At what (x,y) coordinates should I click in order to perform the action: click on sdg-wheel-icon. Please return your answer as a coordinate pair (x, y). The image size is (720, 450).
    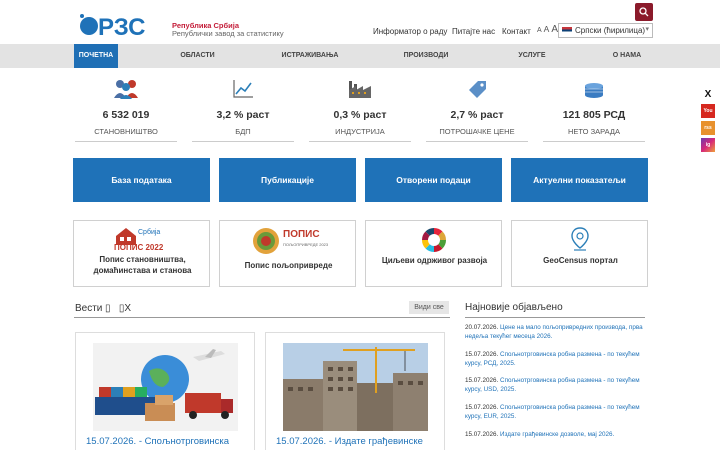
    Looking at the image, I should click on (434, 240).